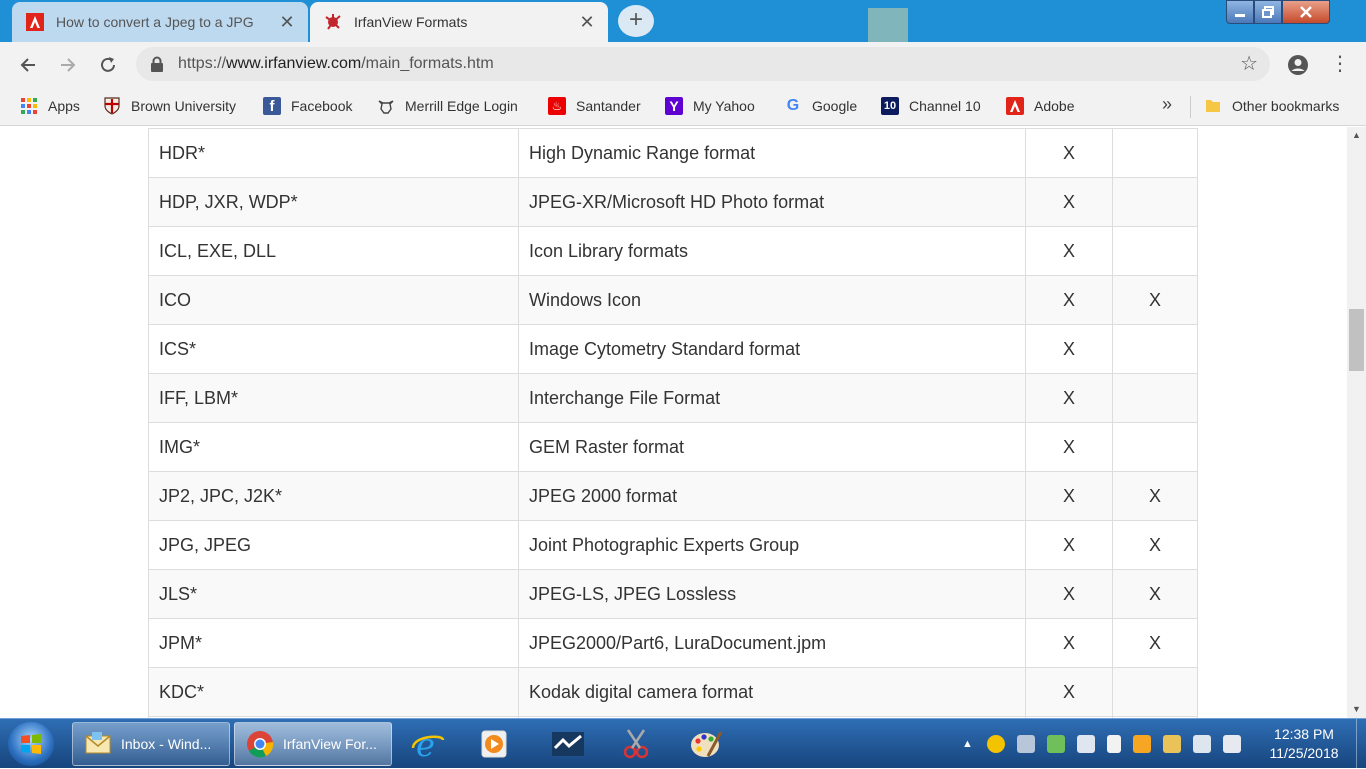  Describe the element at coordinates (772, 496) in the screenshot. I see `format-description-cell: JPEG 2000 format` at that location.